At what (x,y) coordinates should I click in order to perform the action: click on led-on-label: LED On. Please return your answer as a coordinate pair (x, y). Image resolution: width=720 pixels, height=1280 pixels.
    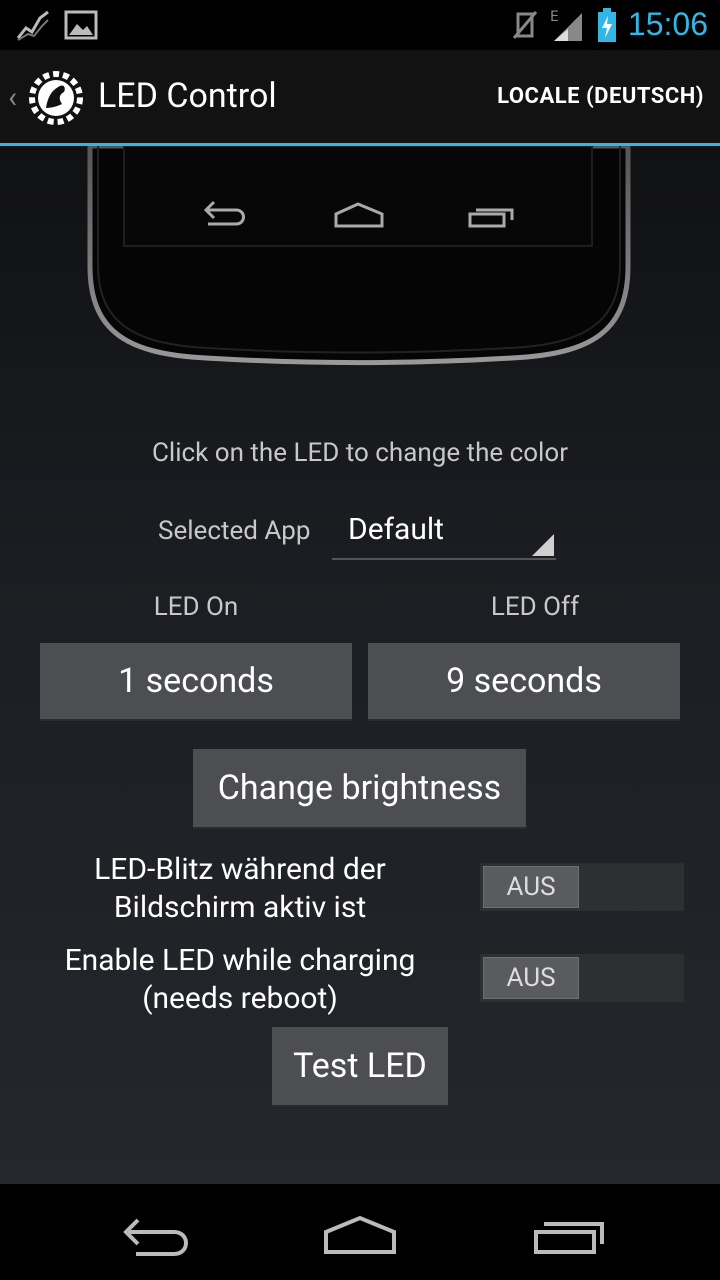
    Looking at the image, I should click on (196, 607).